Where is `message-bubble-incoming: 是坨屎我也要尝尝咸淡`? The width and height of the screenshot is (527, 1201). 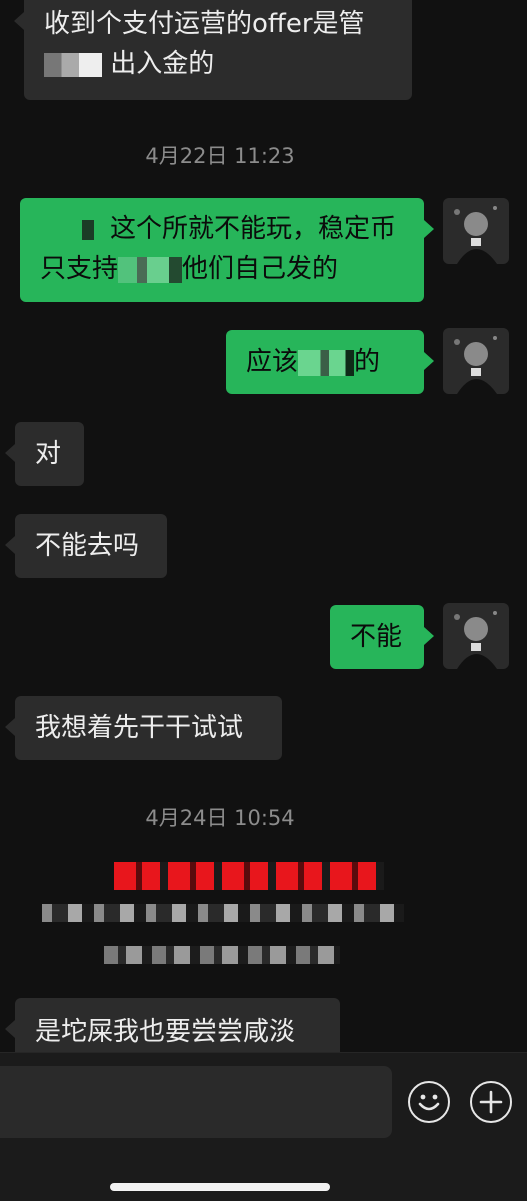
message-bubble-incoming: 是坨屎我也要尝尝咸淡 is located at coordinates (172, 1025).